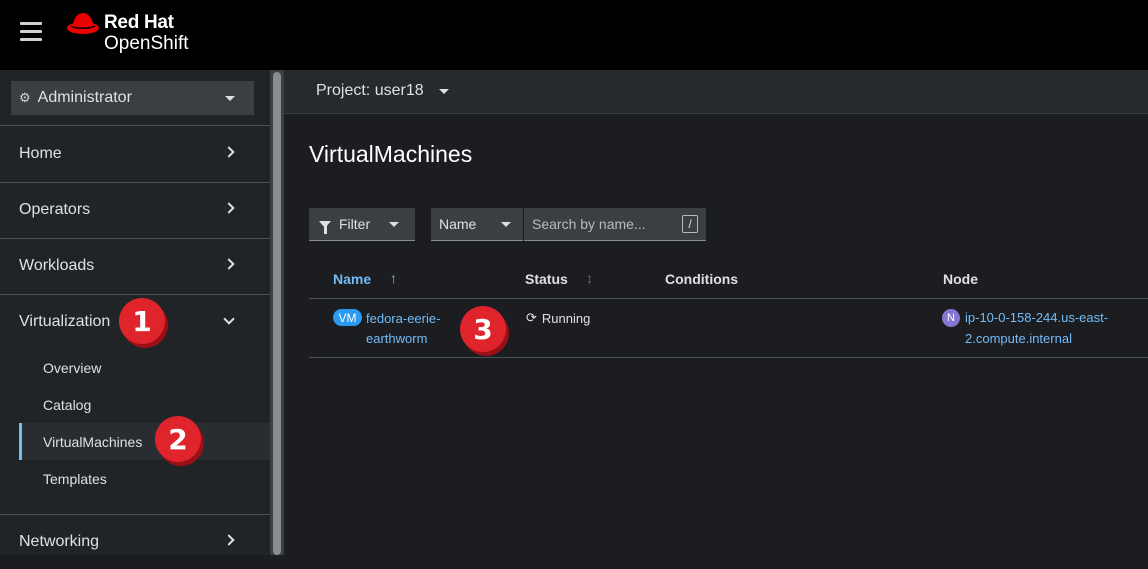  I want to click on sort-icon: ↕, so click(589, 278).